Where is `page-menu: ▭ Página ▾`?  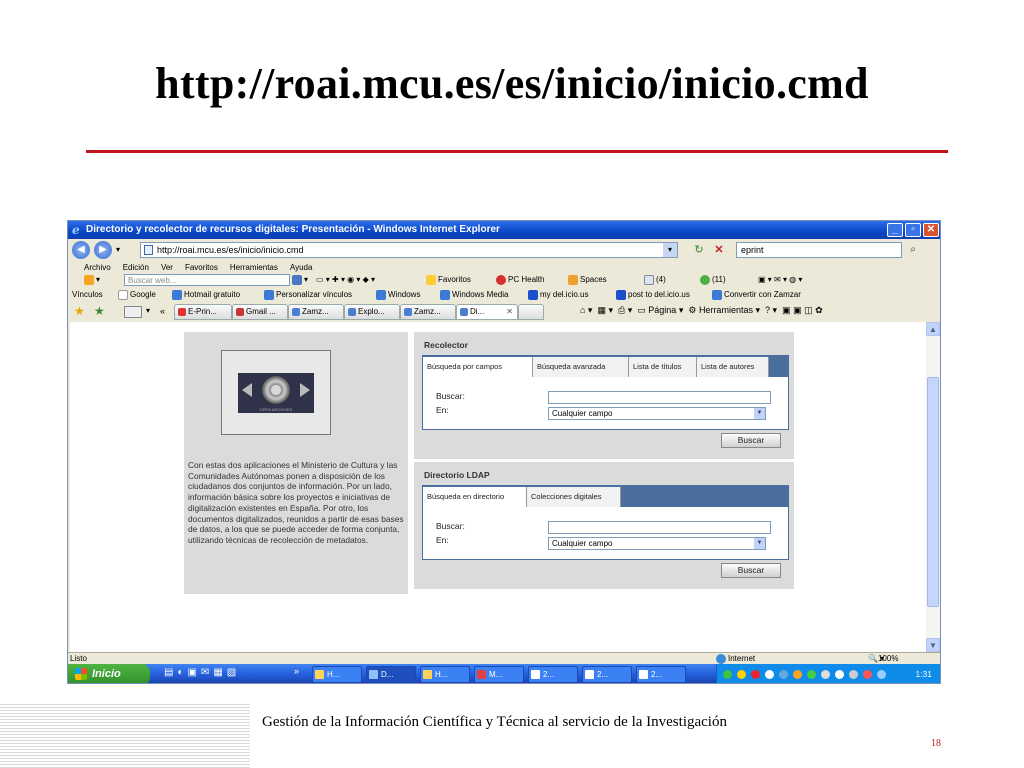
page-menu: ▭ Página ▾ is located at coordinates (660, 310).